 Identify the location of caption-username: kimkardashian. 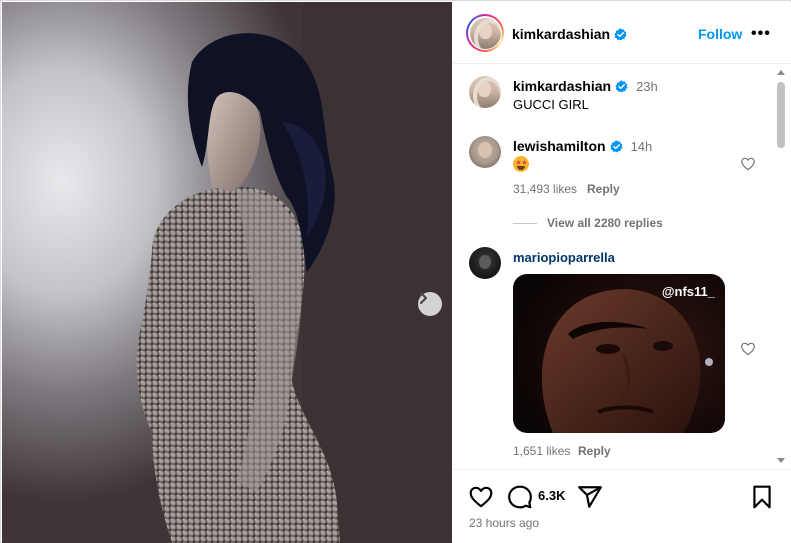
(562, 86).